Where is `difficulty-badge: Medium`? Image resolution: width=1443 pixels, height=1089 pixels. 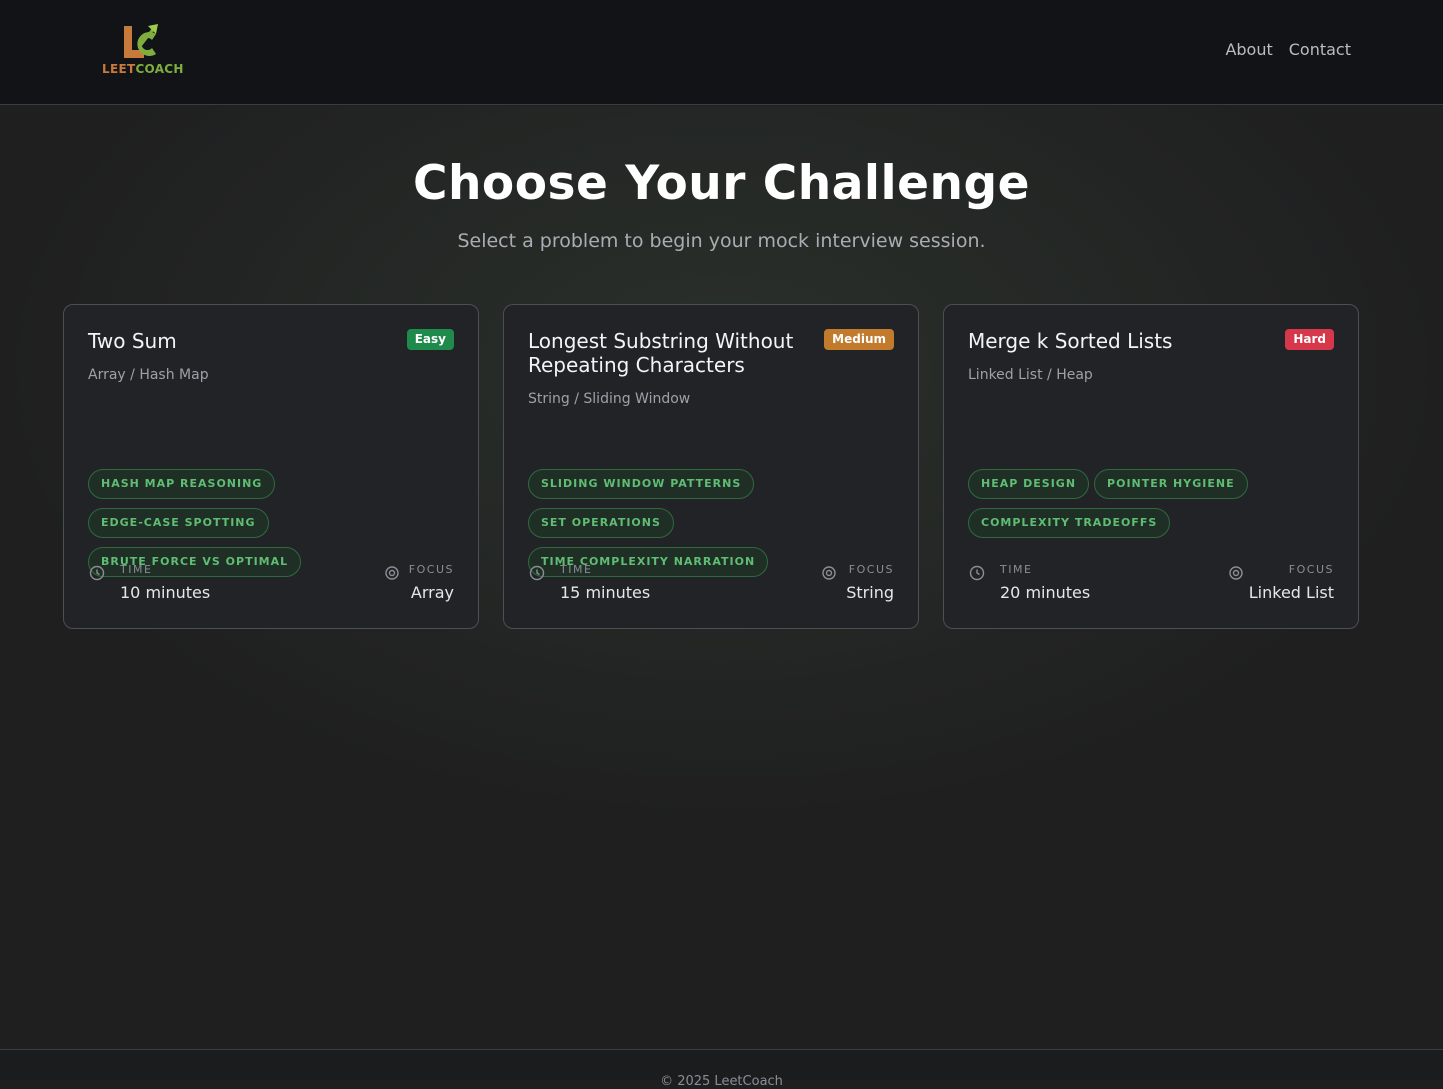
difficulty-badge: Medium is located at coordinates (859, 339).